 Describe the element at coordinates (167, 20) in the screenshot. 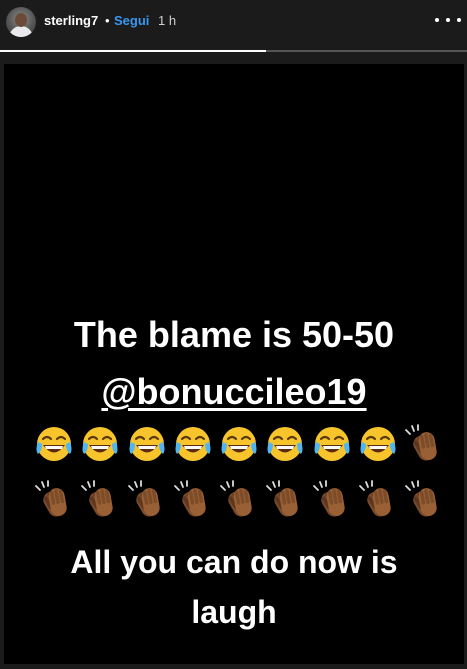

I see `timestamp: 1 h` at that location.